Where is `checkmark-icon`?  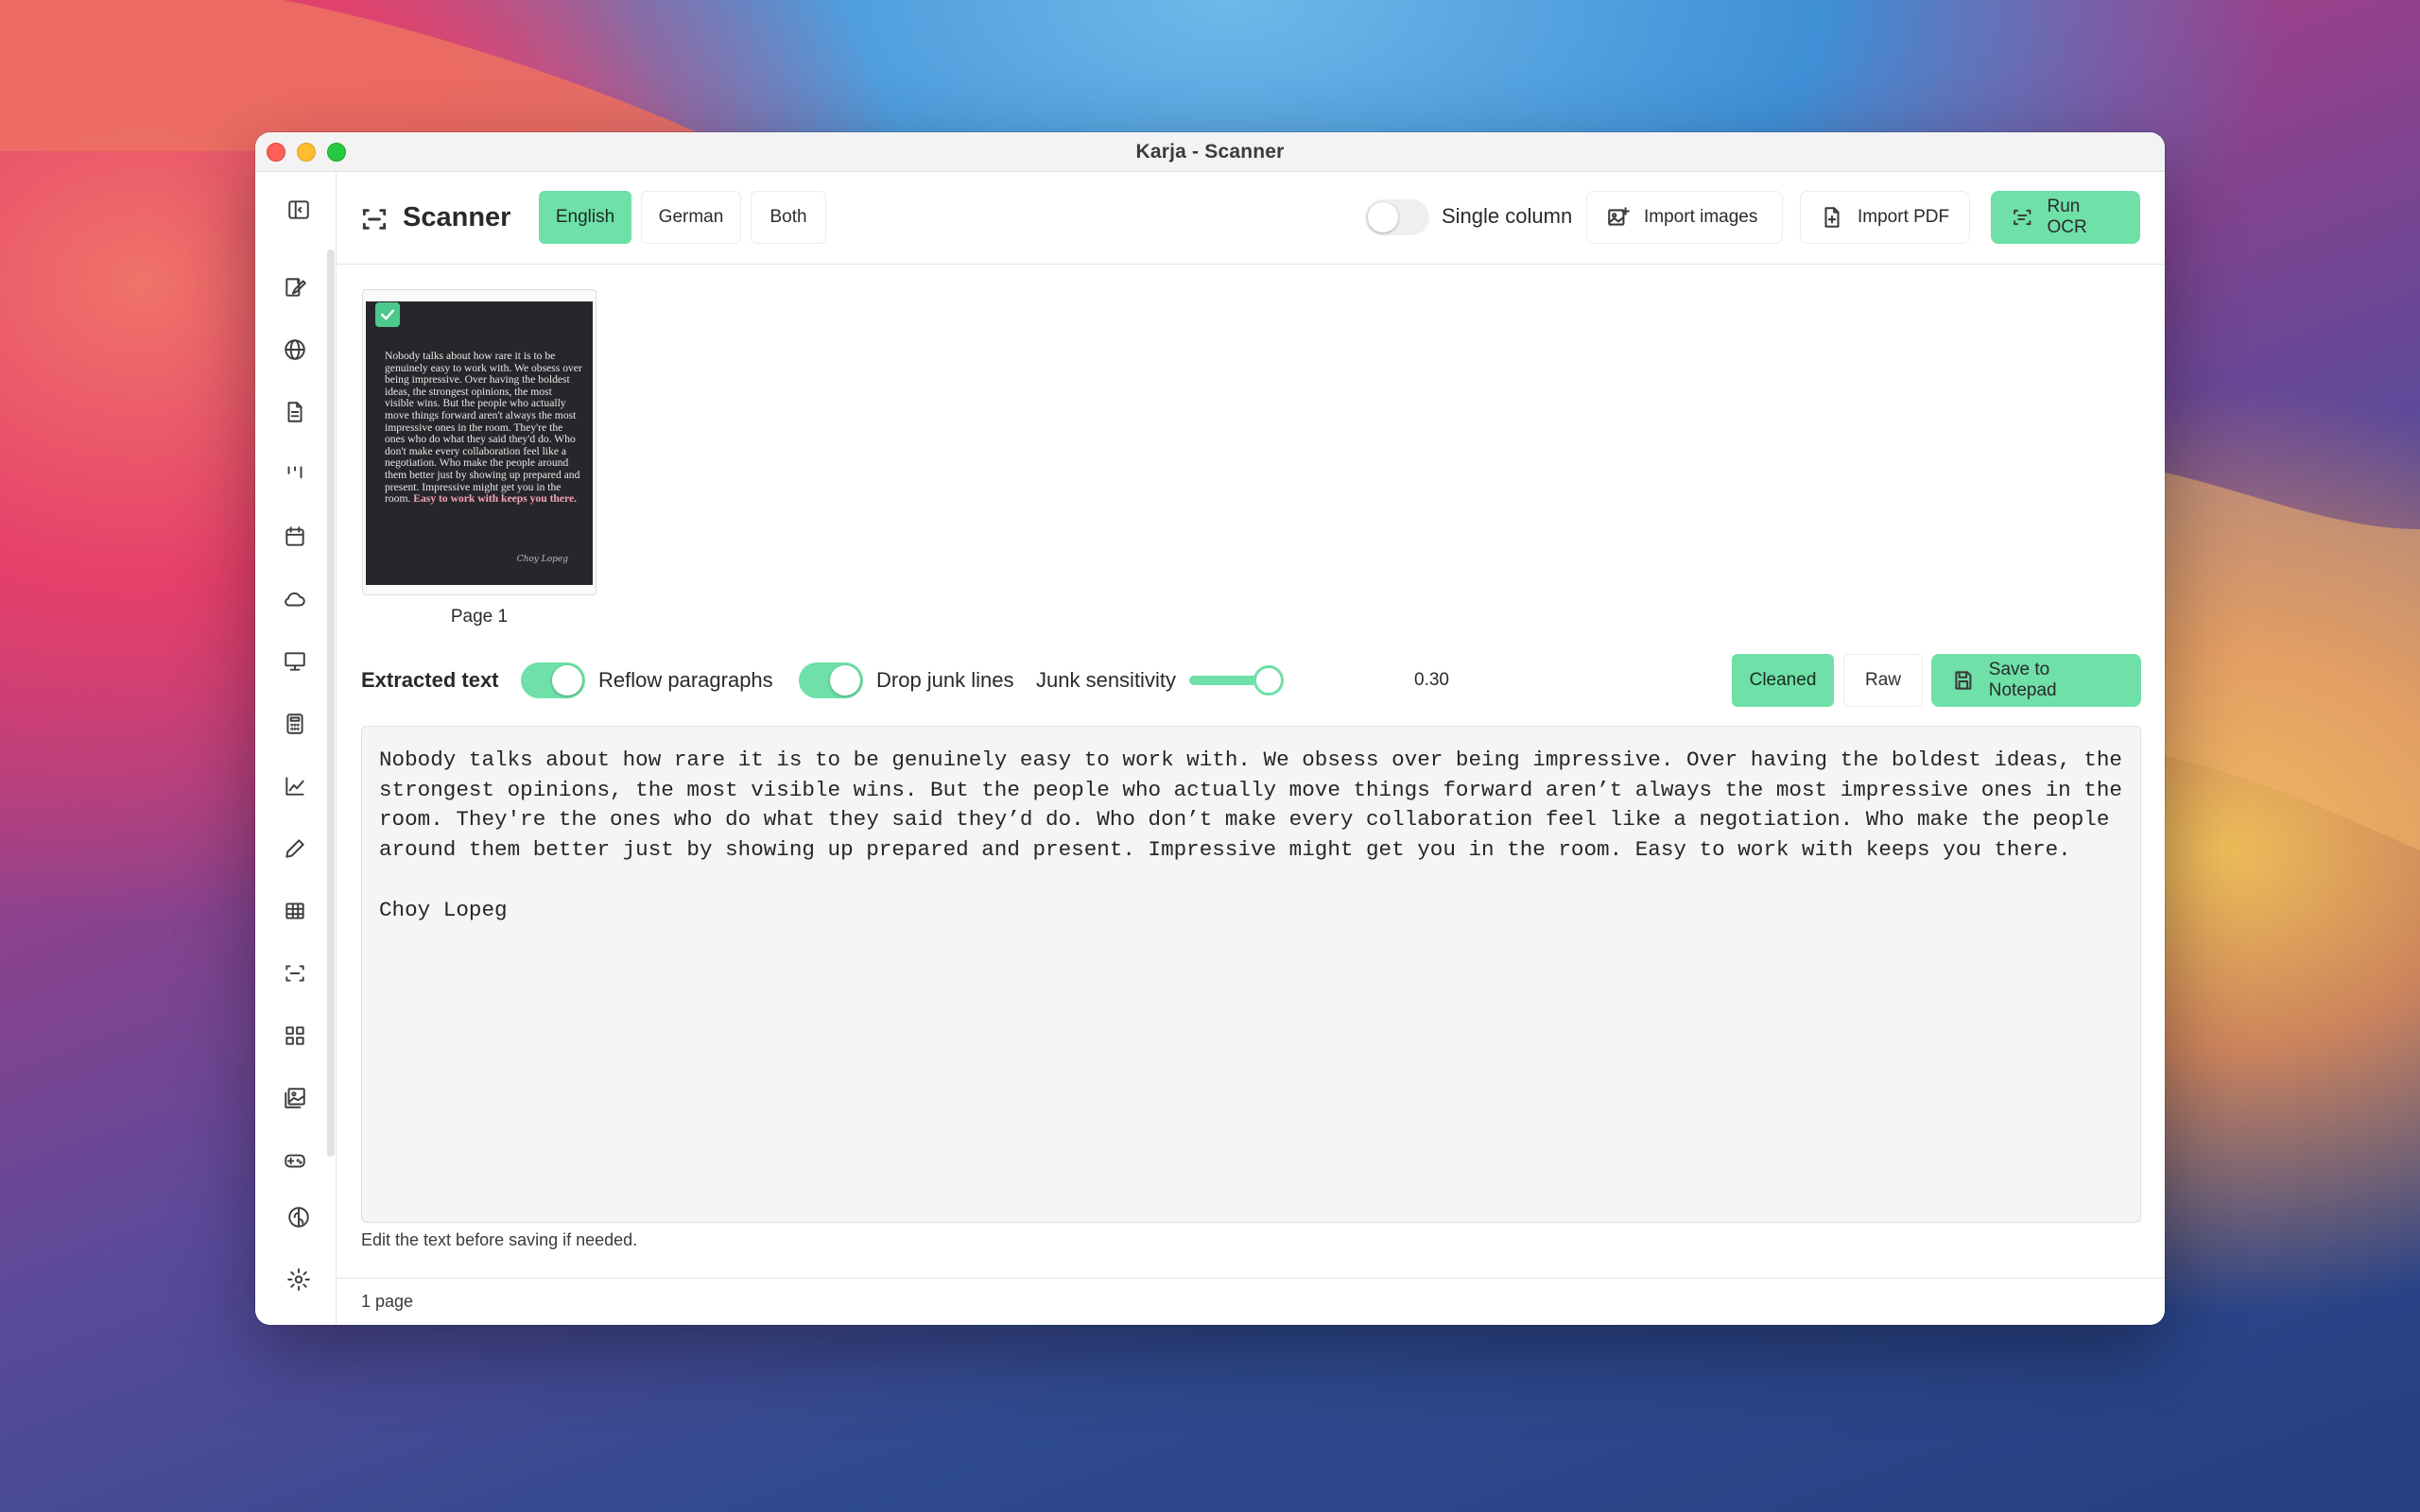
checkmark-icon is located at coordinates (387, 314).